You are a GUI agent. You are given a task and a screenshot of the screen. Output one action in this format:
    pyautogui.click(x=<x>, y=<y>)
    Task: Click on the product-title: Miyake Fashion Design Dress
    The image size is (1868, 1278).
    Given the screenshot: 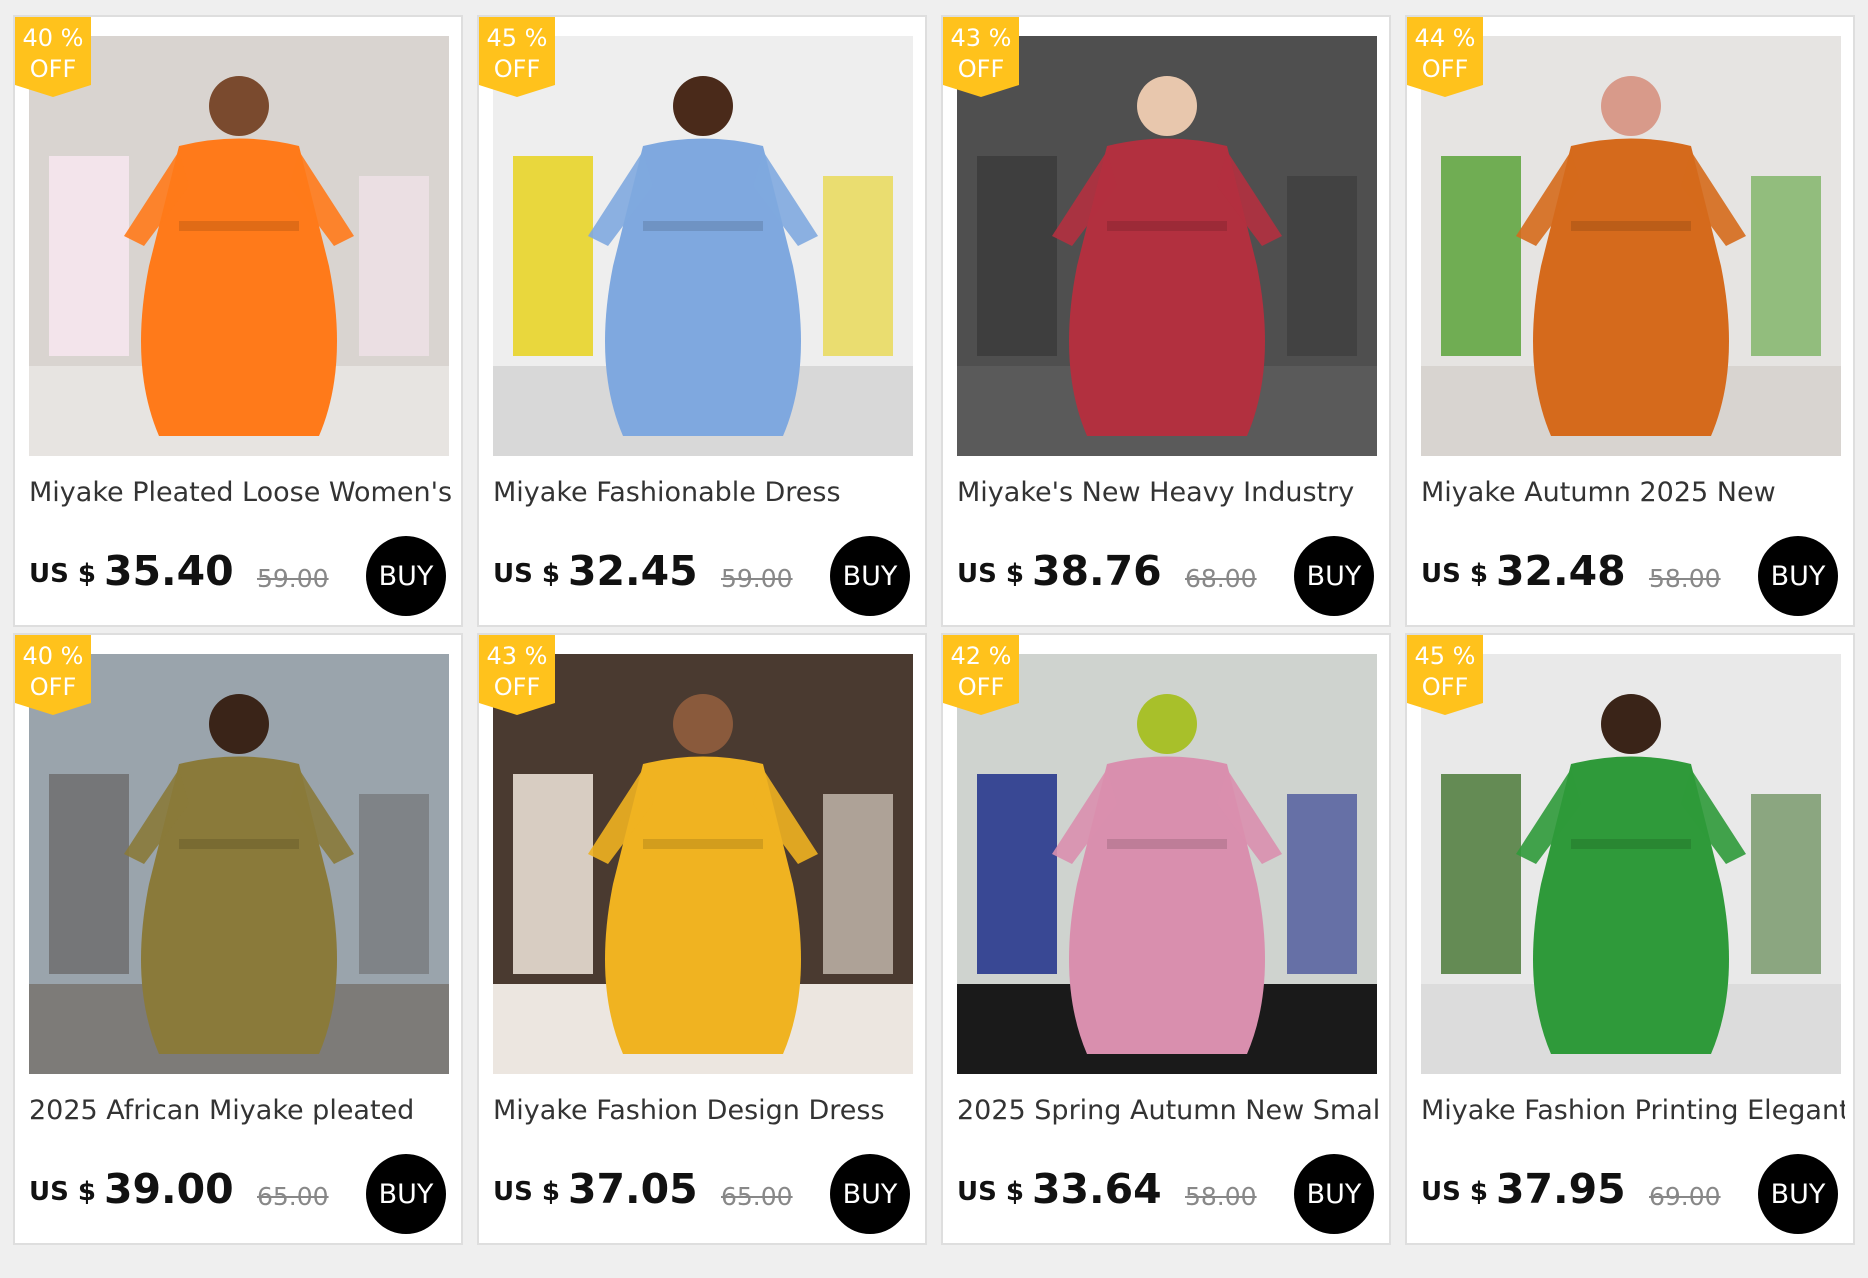 What is the action you would take?
    pyautogui.click(x=705, y=1110)
    